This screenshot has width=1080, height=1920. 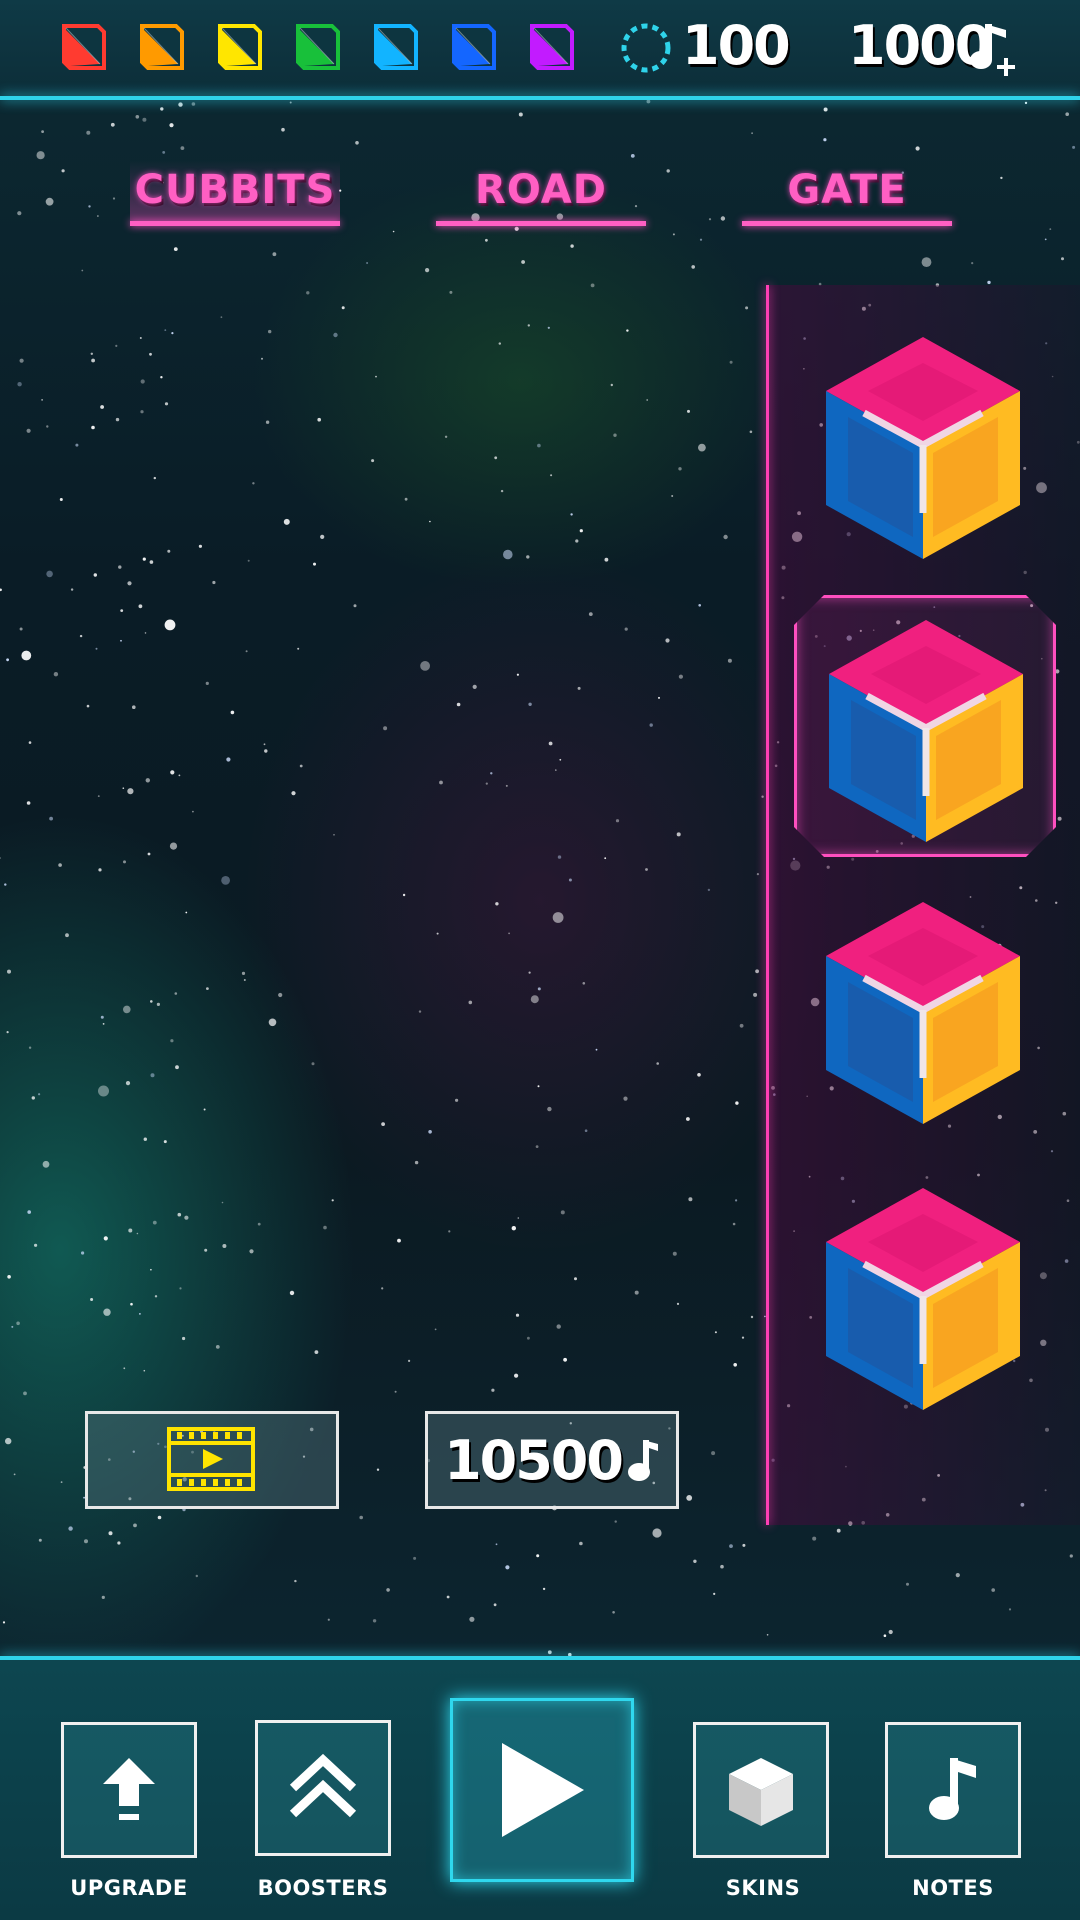 What do you see at coordinates (534, 1460) in the screenshot?
I see `buy-price: 10500` at bounding box center [534, 1460].